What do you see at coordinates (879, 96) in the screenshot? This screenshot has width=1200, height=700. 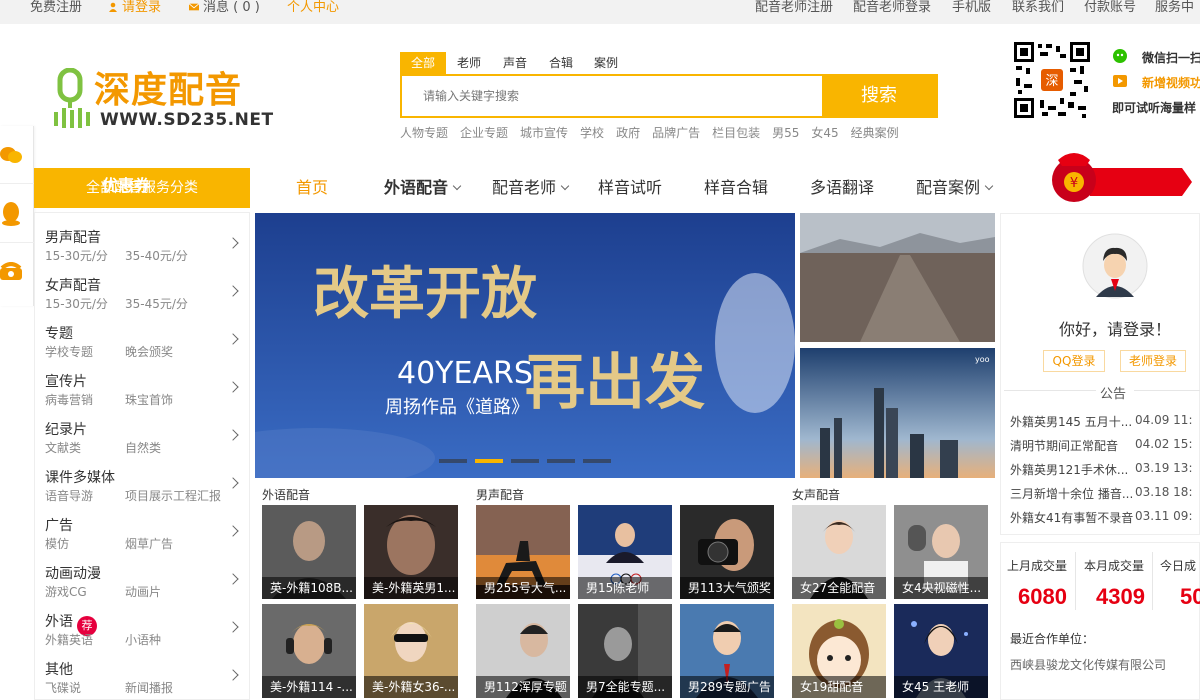 I see `search-button: 搜索` at bounding box center [879, 96].